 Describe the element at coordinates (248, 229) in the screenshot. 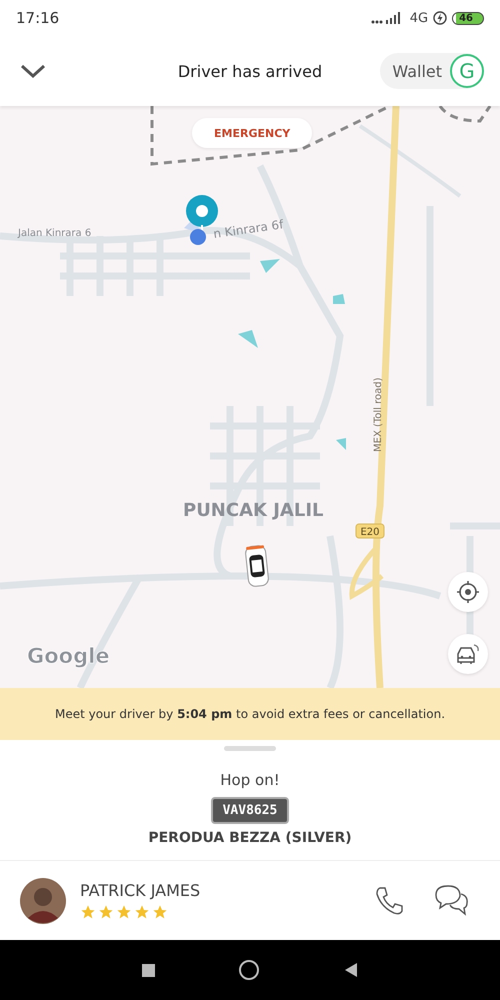

I see `map-label: n Kinrara 6f` at that location.